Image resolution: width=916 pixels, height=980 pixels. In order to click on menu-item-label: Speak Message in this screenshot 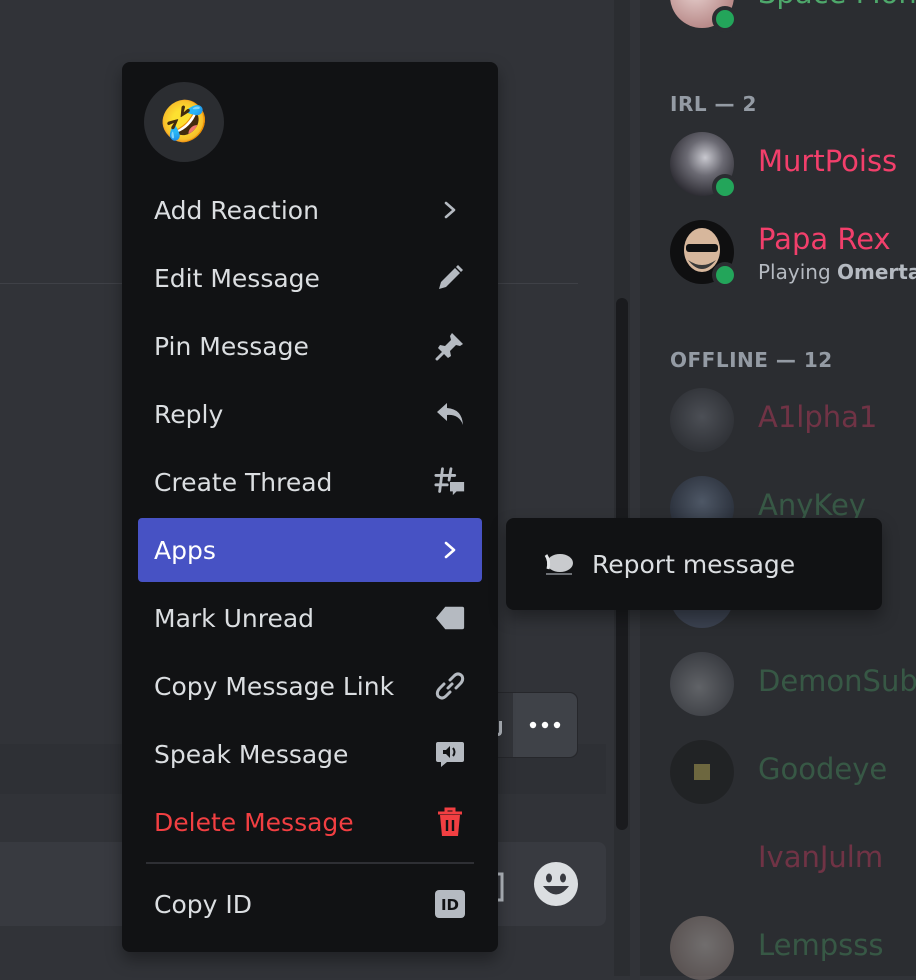, I will do `click(251, 754)`.